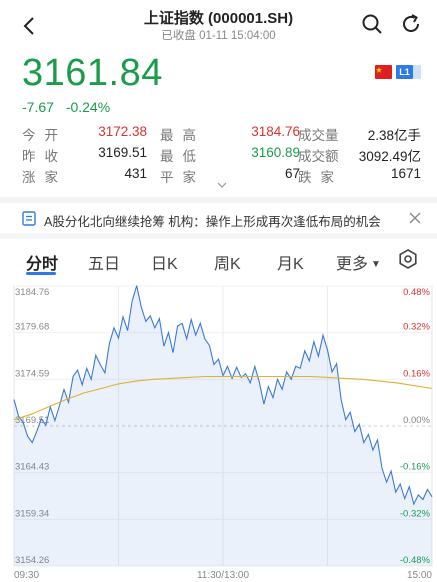 The width and height of the screenshot is (437, 582). I want to click on news-headline: A股分化北向继续抢筹 机构：操作上形成再次逢低布局的机会, so click(212, 220).